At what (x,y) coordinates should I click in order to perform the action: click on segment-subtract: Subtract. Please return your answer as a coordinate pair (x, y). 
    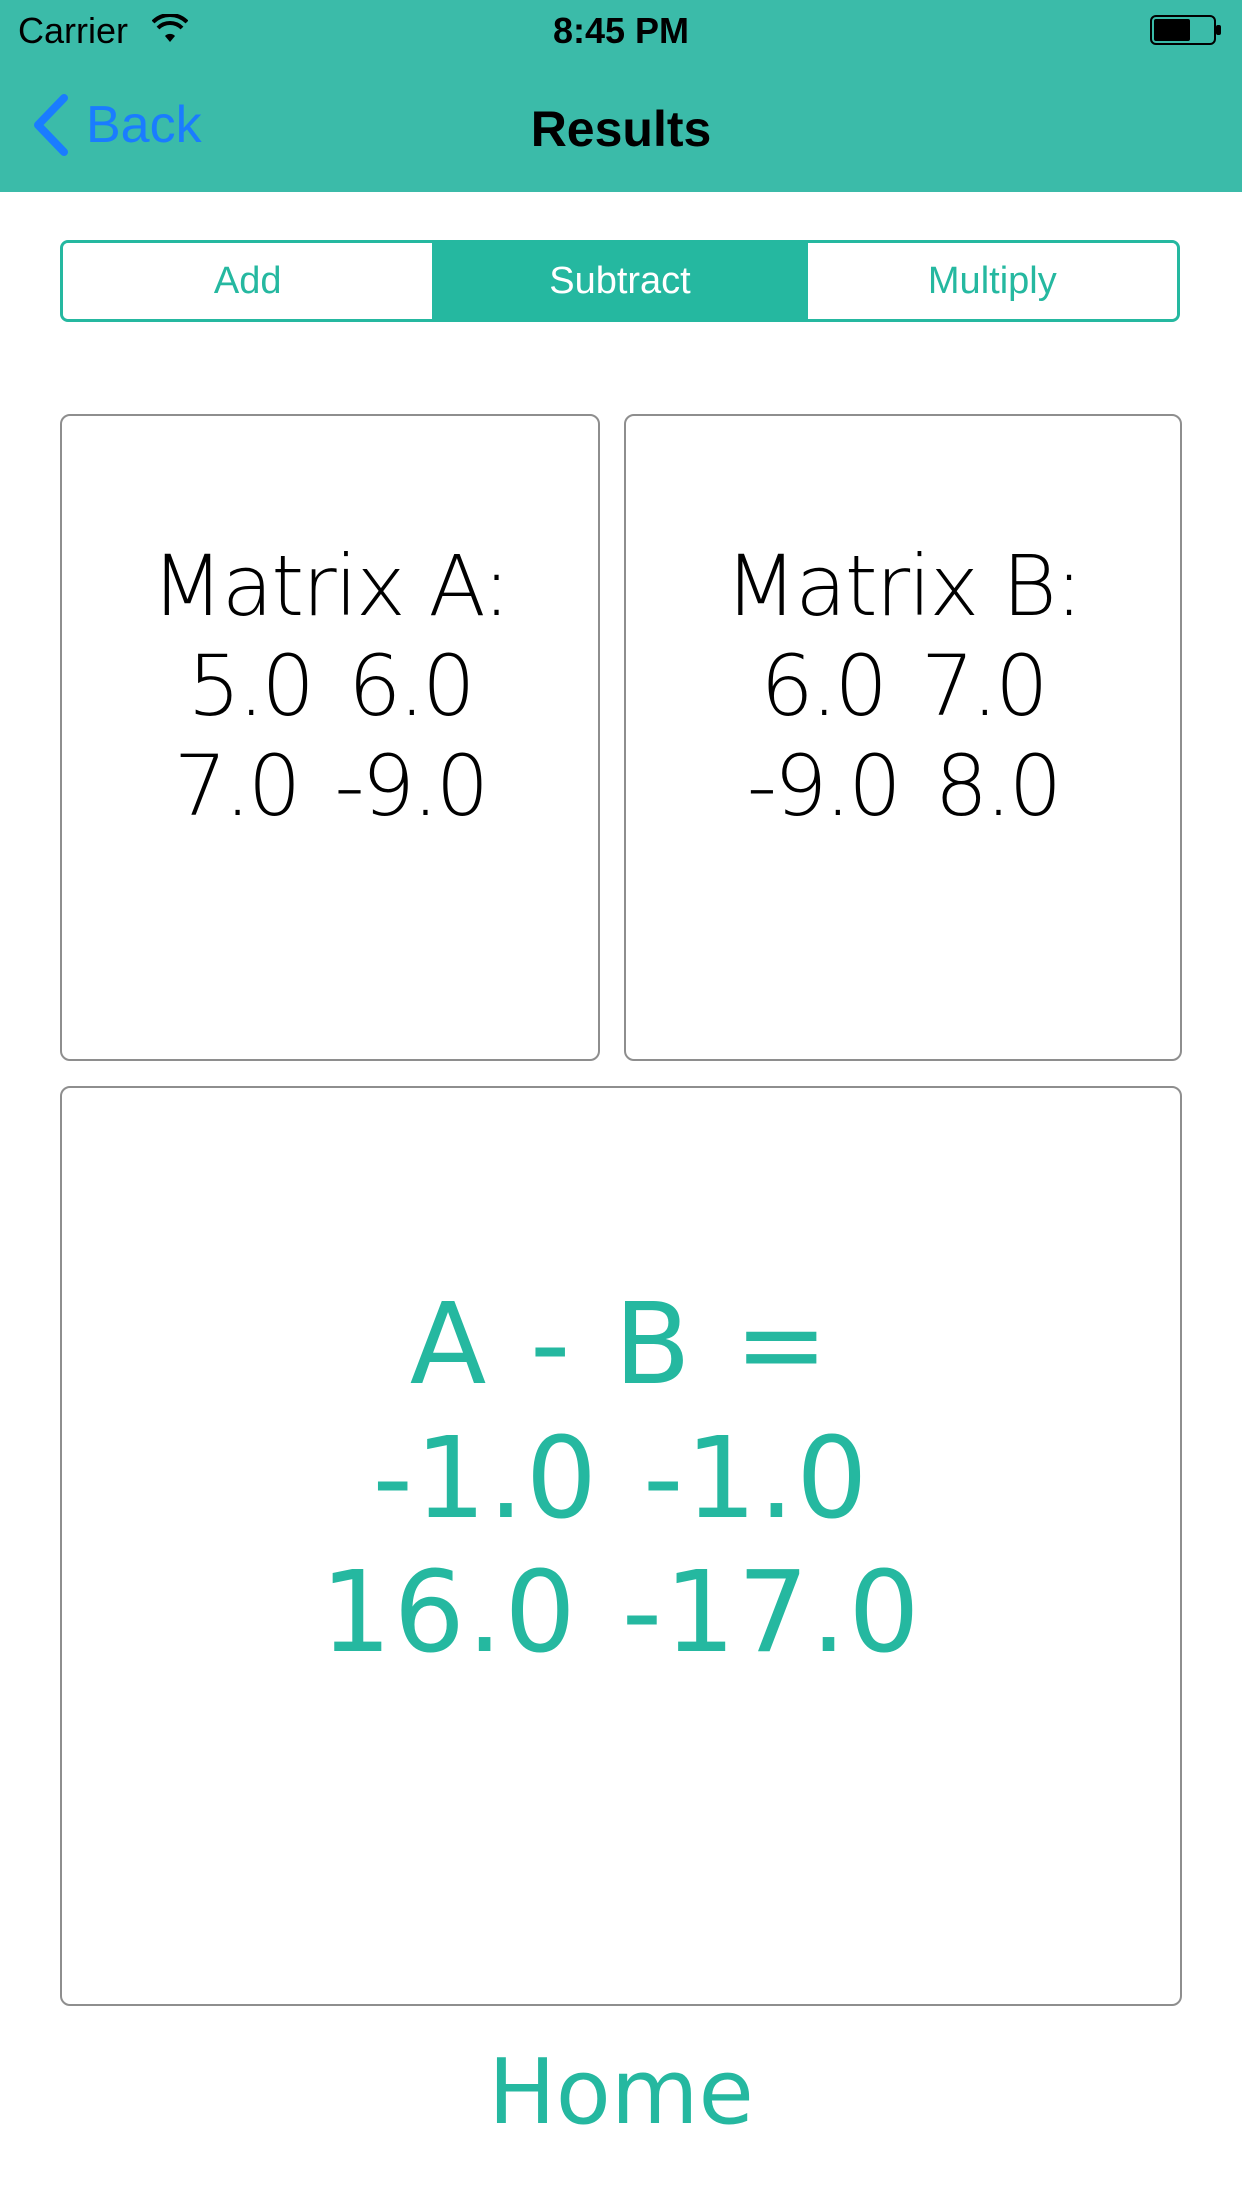
    Looking at the image, I should click on (618, 281).